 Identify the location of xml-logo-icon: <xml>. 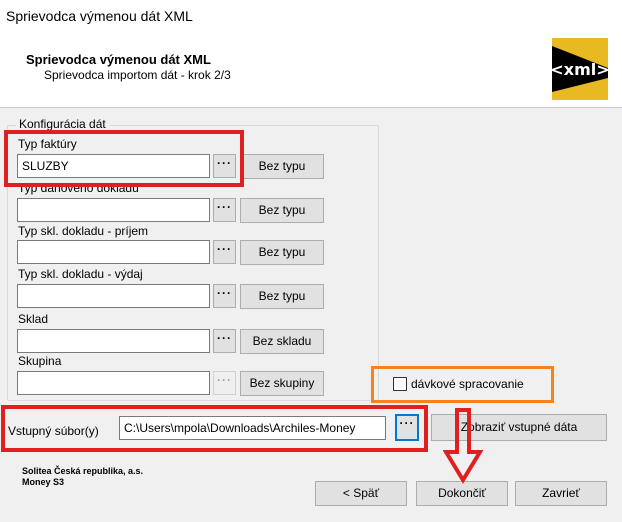
(580, 69).